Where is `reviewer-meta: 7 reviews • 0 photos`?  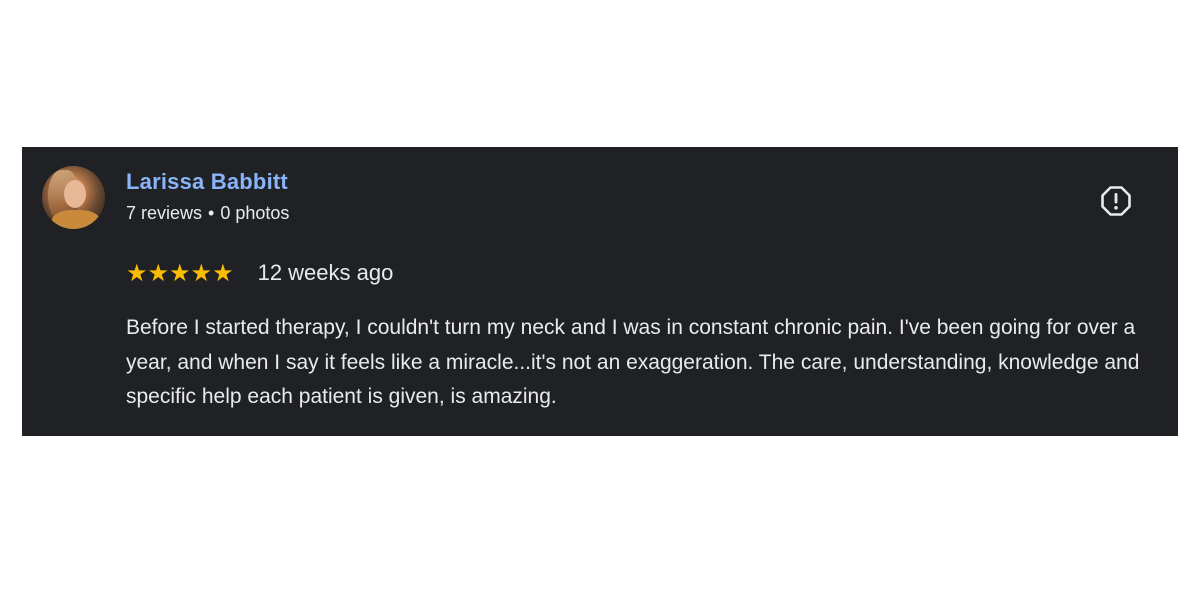 reviewer-meta: 7 reviews • 0 photos is located at coordinates (207, 213).